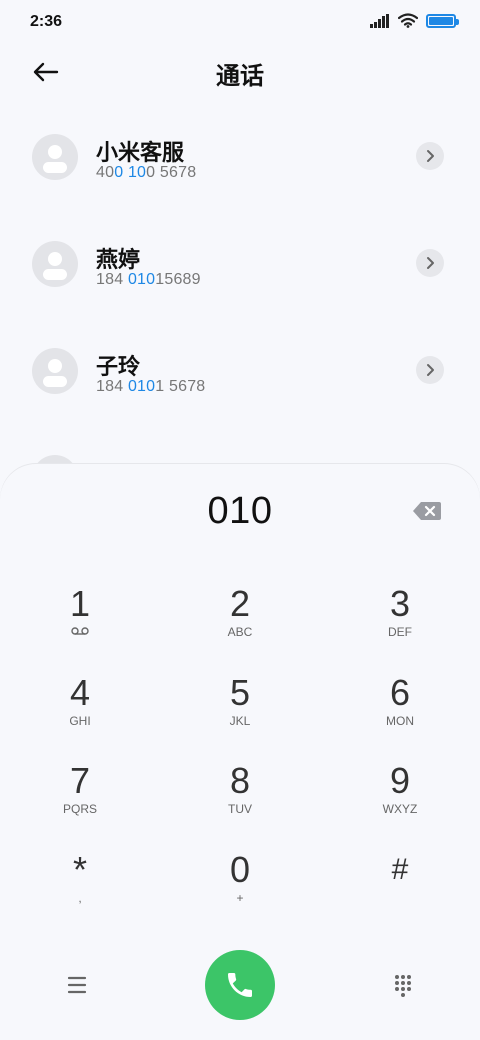  I want to click on dialer-bottom-bar, so click(240, 985).